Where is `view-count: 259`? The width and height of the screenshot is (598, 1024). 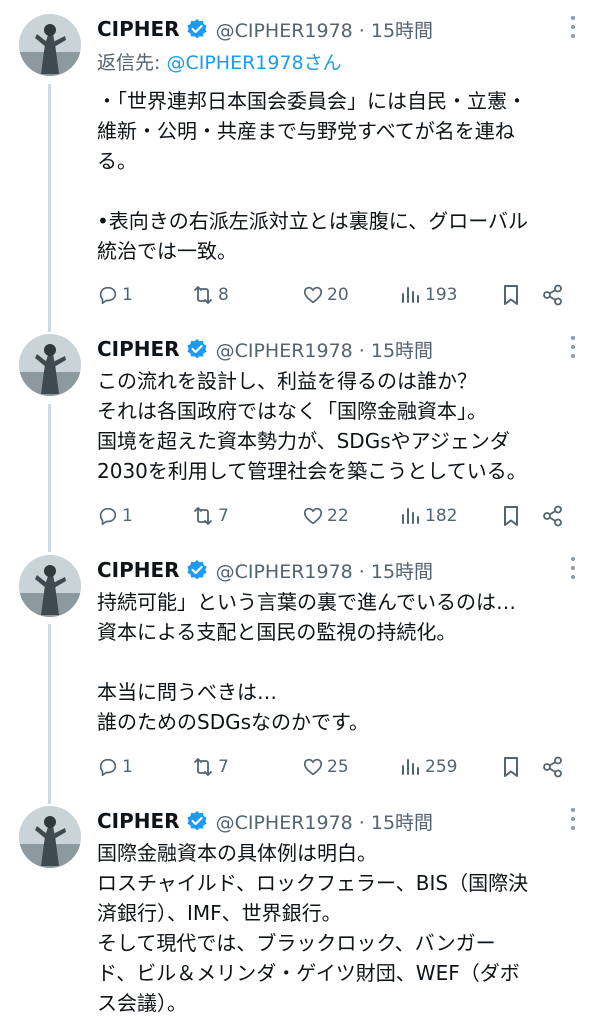 view-count: 259 is located at coordinates (441, 767).